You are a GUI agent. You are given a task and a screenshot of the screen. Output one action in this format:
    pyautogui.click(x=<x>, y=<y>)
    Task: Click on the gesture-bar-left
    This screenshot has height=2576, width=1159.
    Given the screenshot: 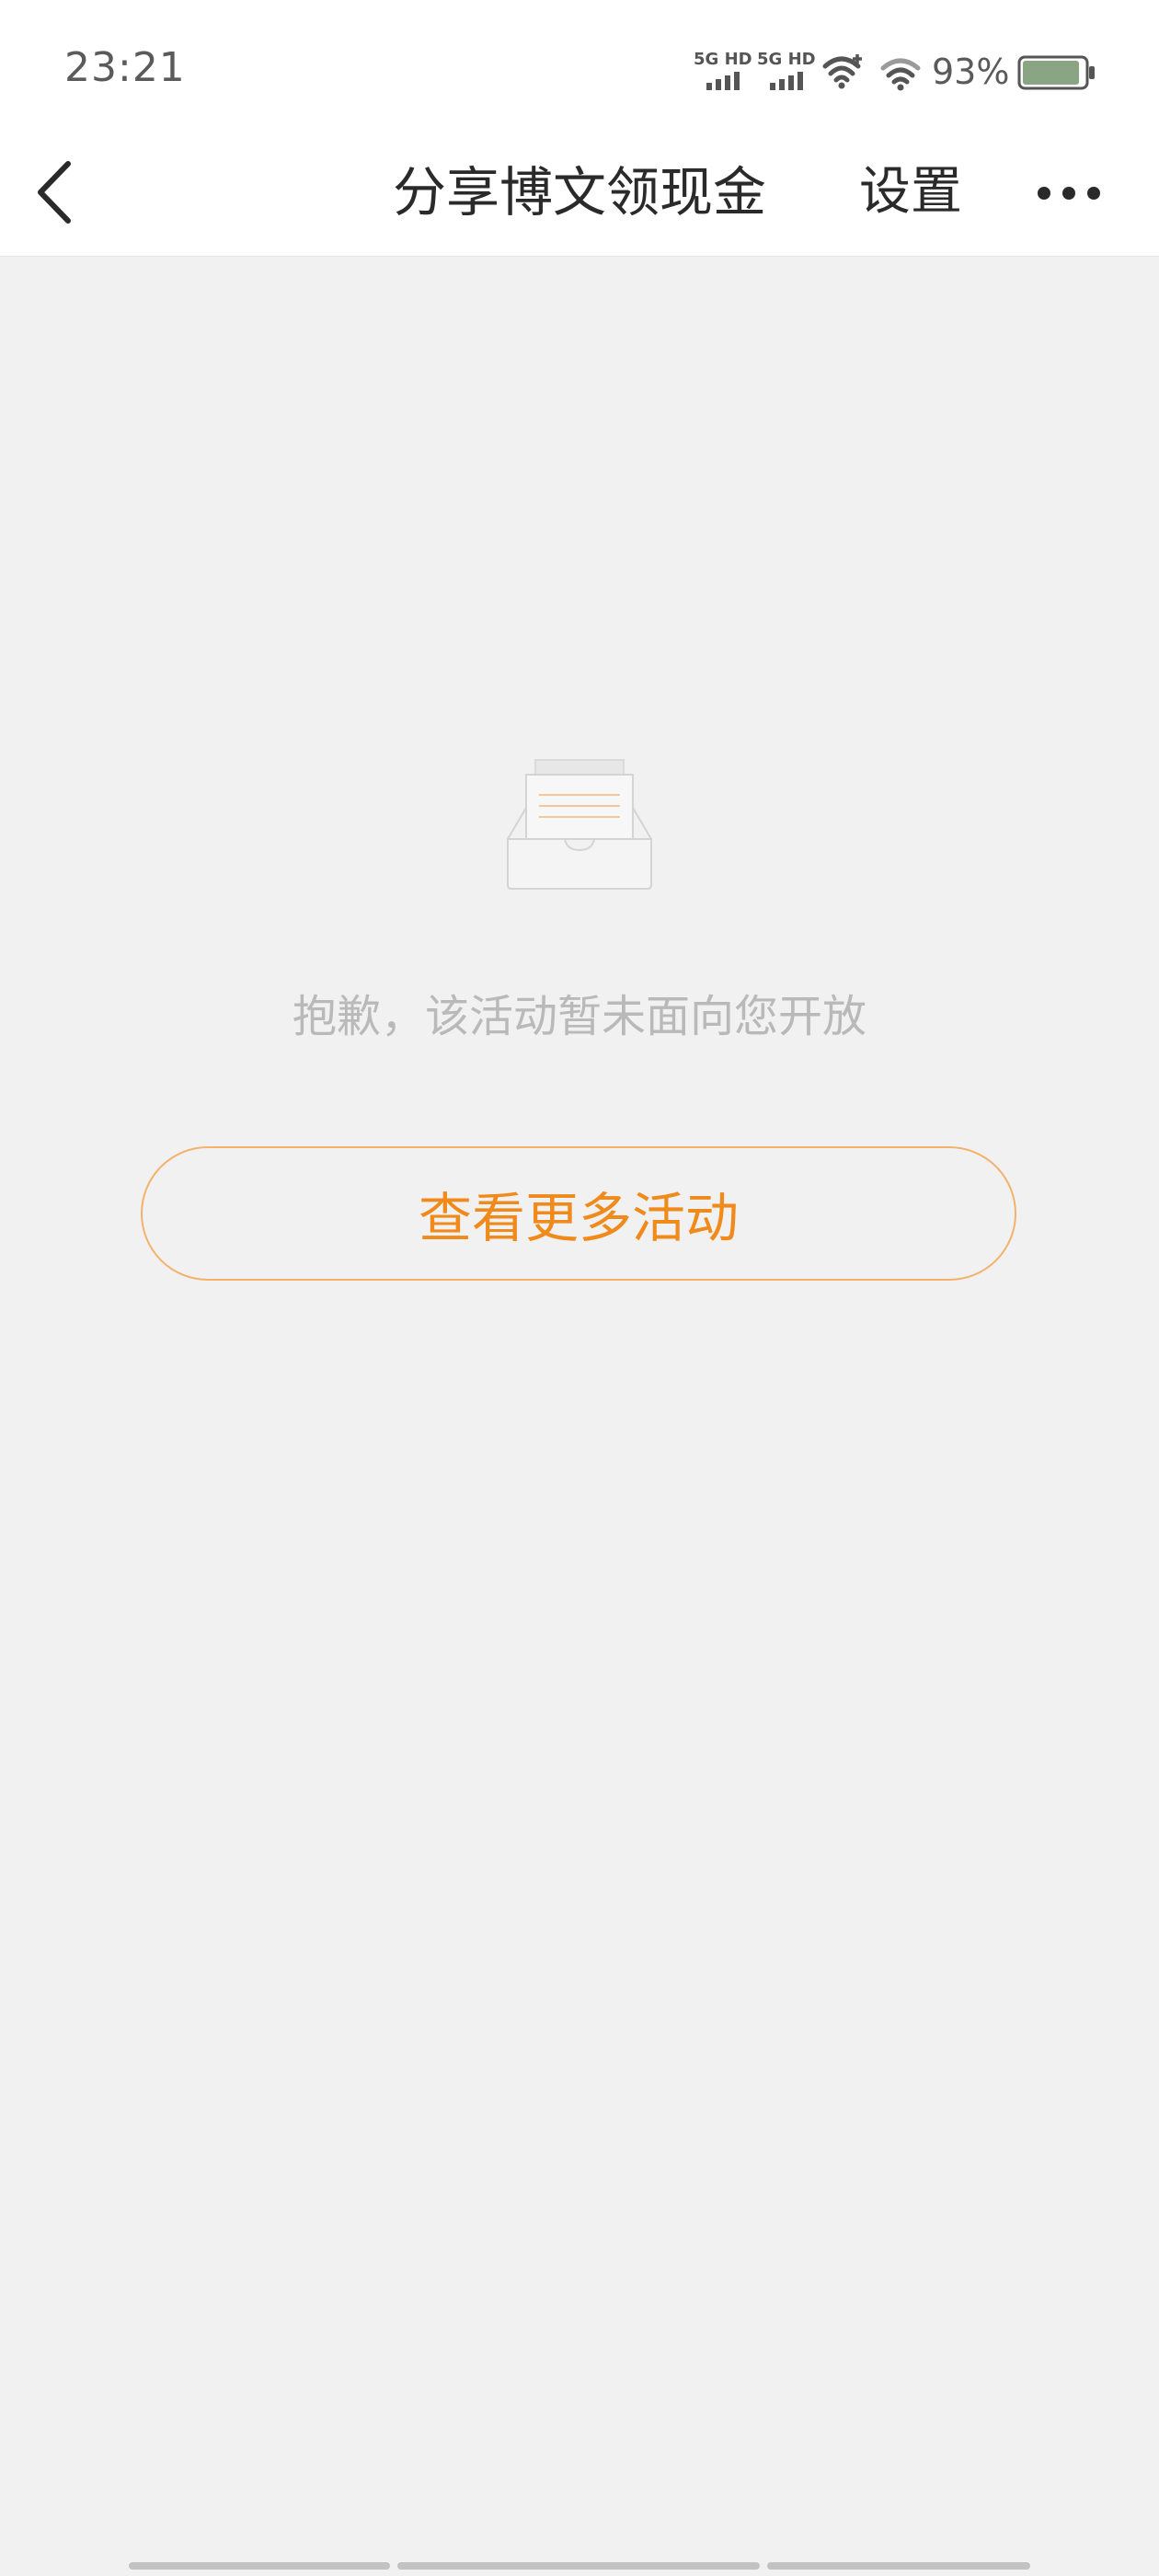 What is the action you would take?
    pyautogui.click(x=259, y=2566)
    